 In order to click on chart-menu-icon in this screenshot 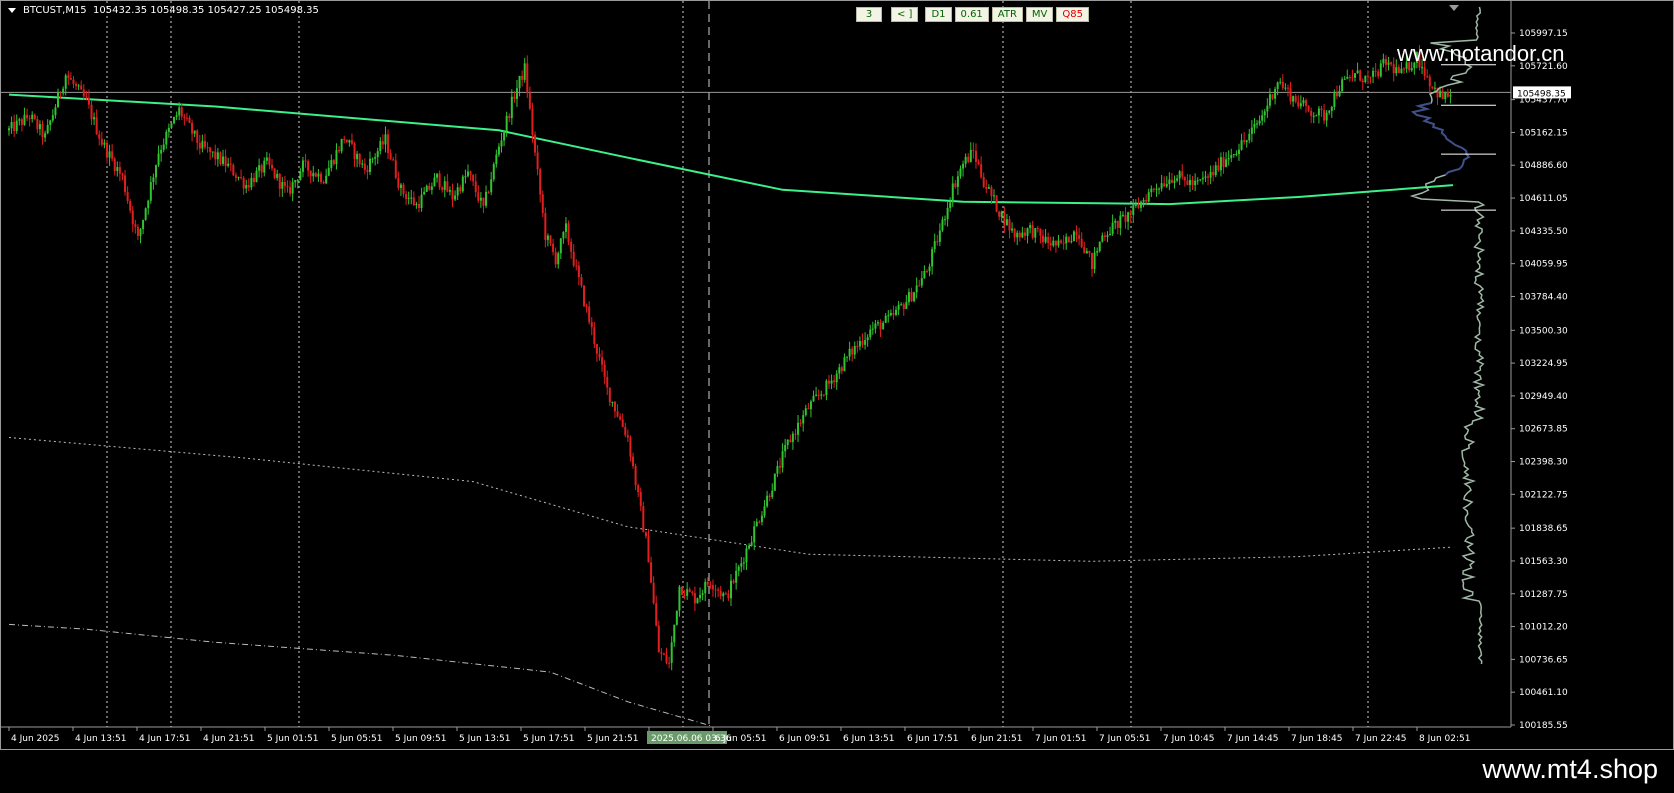, I will do `click(12, 10)`.